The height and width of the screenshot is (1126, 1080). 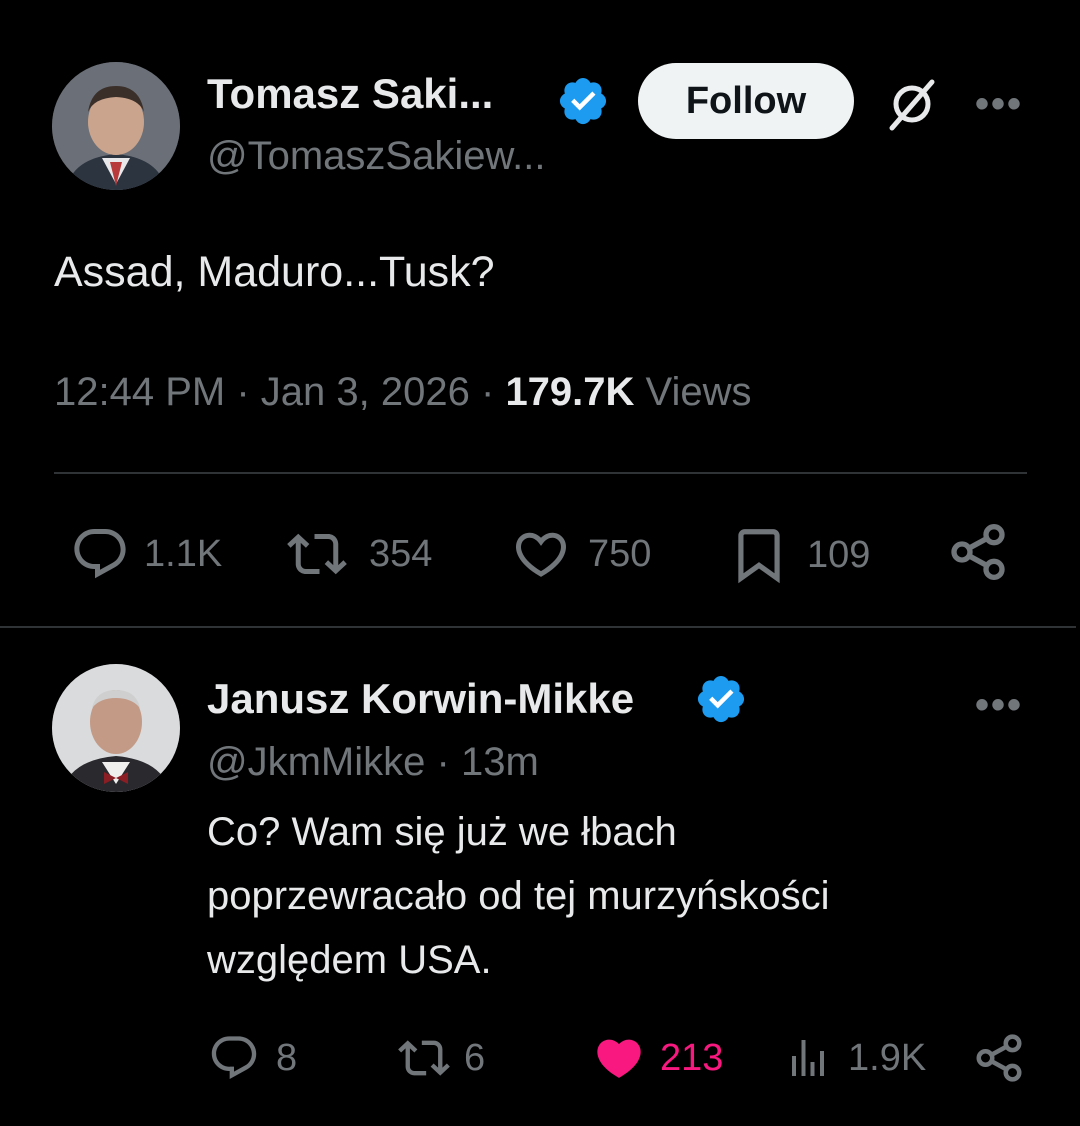 I want to click on like-filled-icon, so click(x=619, y=1058).